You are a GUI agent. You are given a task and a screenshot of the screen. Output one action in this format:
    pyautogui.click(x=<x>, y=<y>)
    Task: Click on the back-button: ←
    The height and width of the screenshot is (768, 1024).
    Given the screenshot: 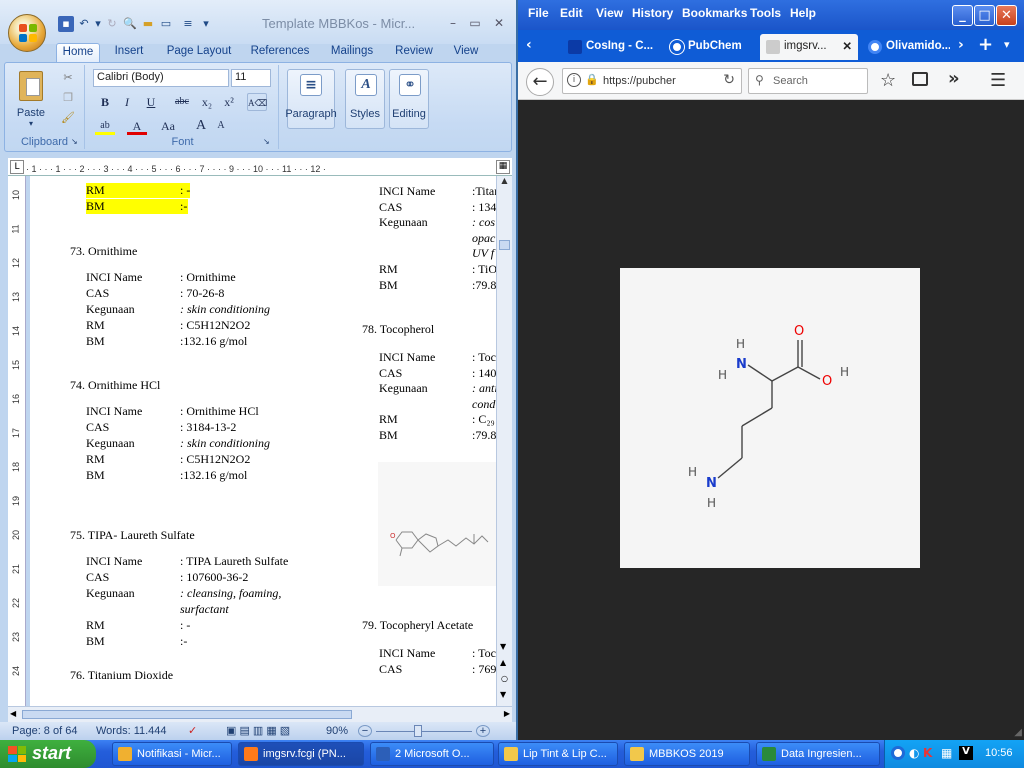 What is the action you would take?
    pyautogui.click(x=540, y=82)
    